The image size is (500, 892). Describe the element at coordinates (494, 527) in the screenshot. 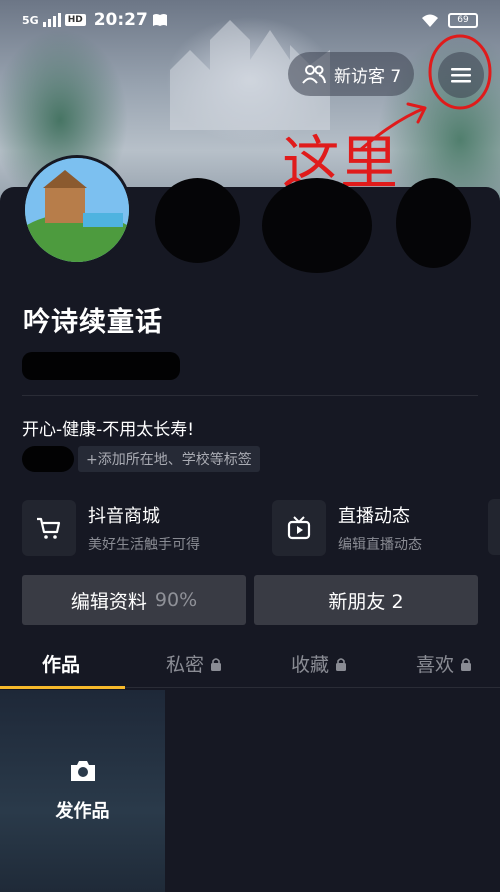

I see `service-more` at that location.